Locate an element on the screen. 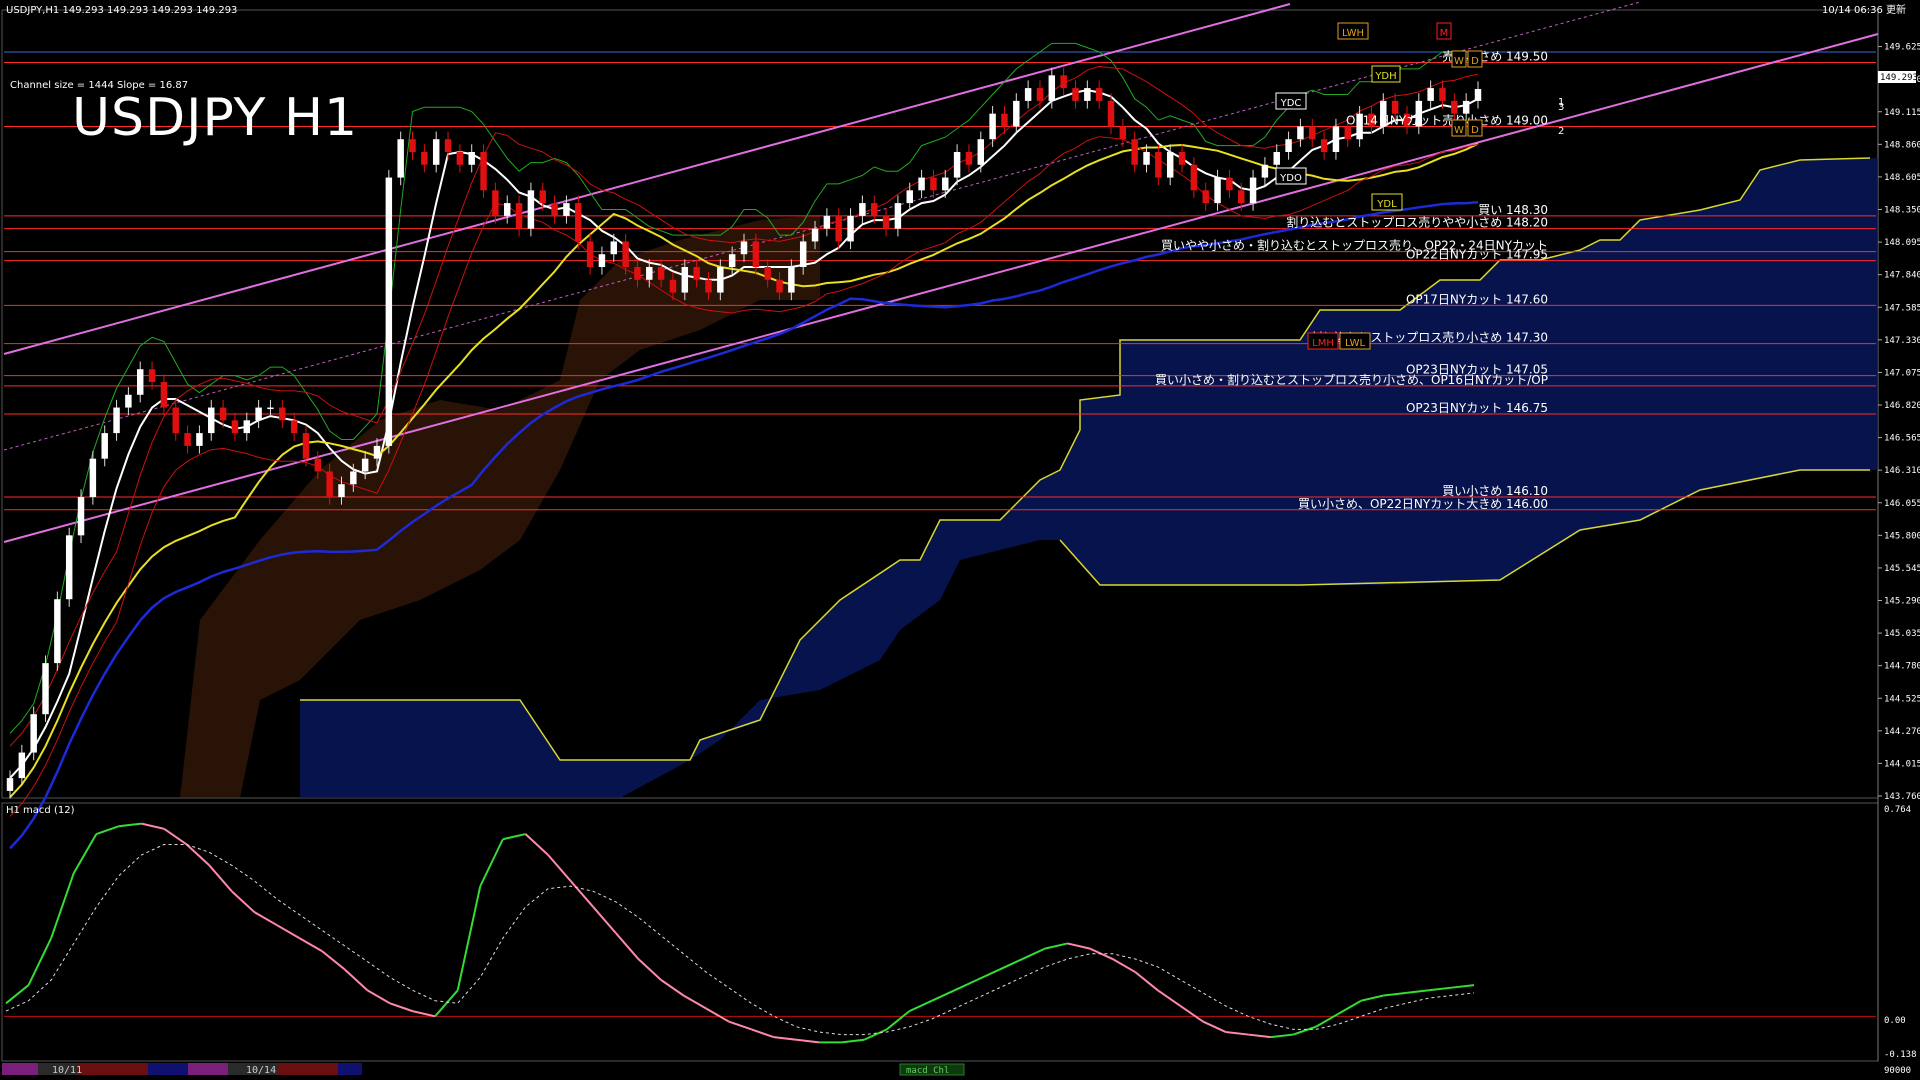  ydc-marker: YDC is located at coordinates (1291, 103).